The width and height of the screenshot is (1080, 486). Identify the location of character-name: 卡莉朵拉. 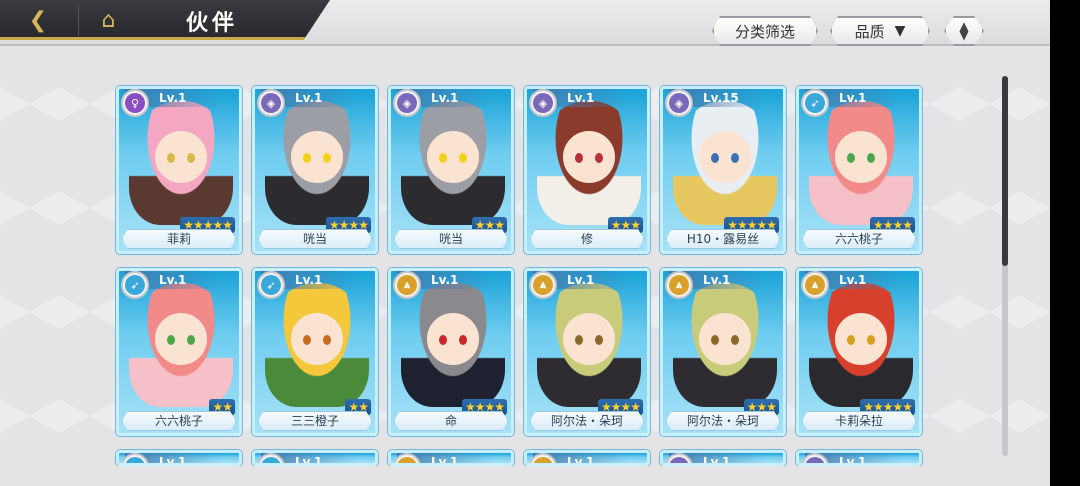
(859, 421).